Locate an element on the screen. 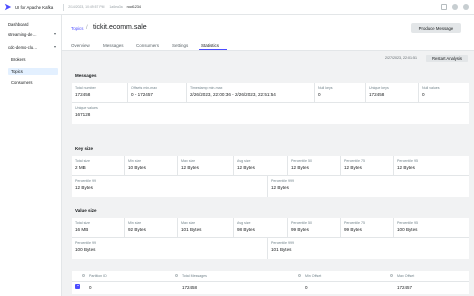 This screenshot has width=474, height=296. sidebar-item-label: Consumers is located at coordinates (22, 82).